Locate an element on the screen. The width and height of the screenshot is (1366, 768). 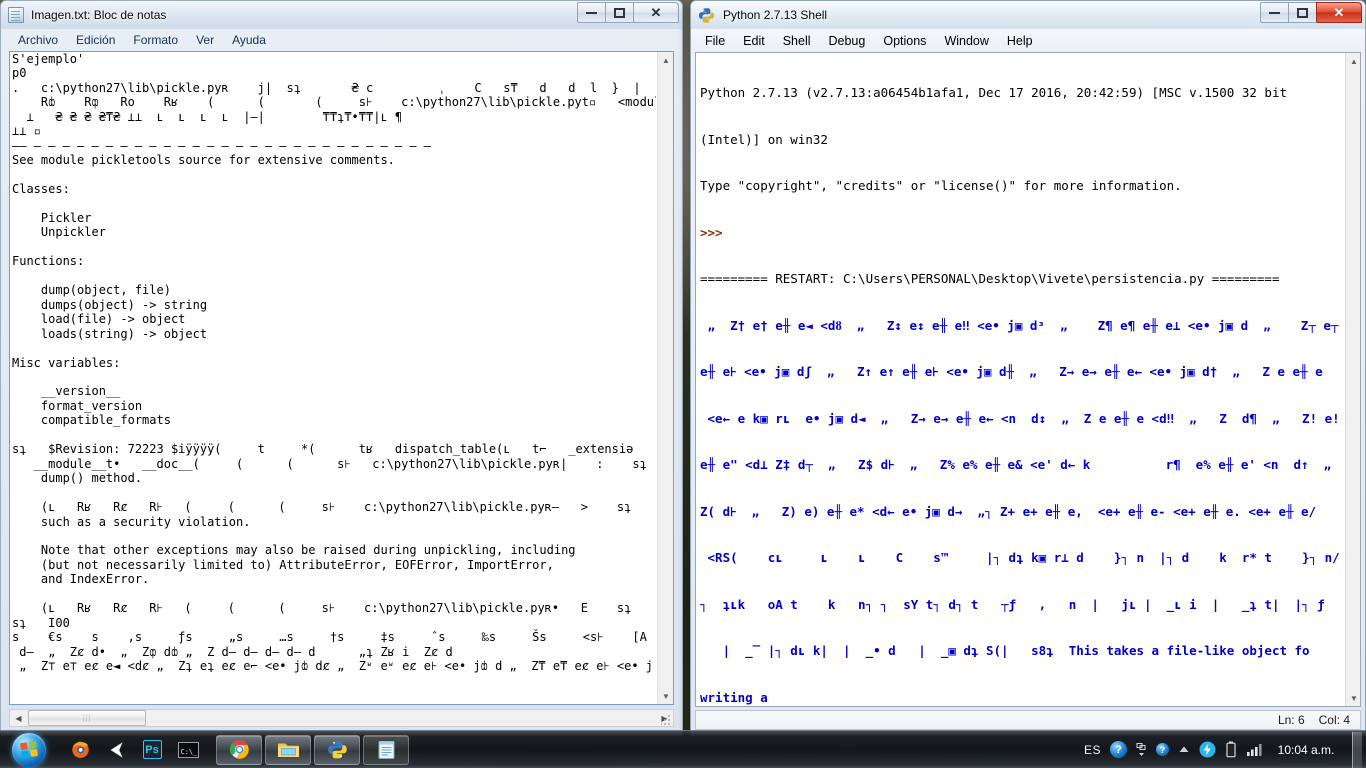
action-center-icon: ? is located at coordinates (1162, 749).